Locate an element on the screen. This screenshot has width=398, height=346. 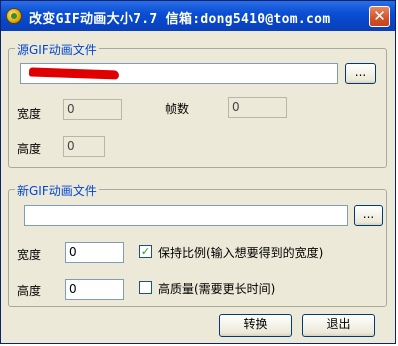
source-group-legend: 源GIF动画文件 is located at coordinates (57, 49).